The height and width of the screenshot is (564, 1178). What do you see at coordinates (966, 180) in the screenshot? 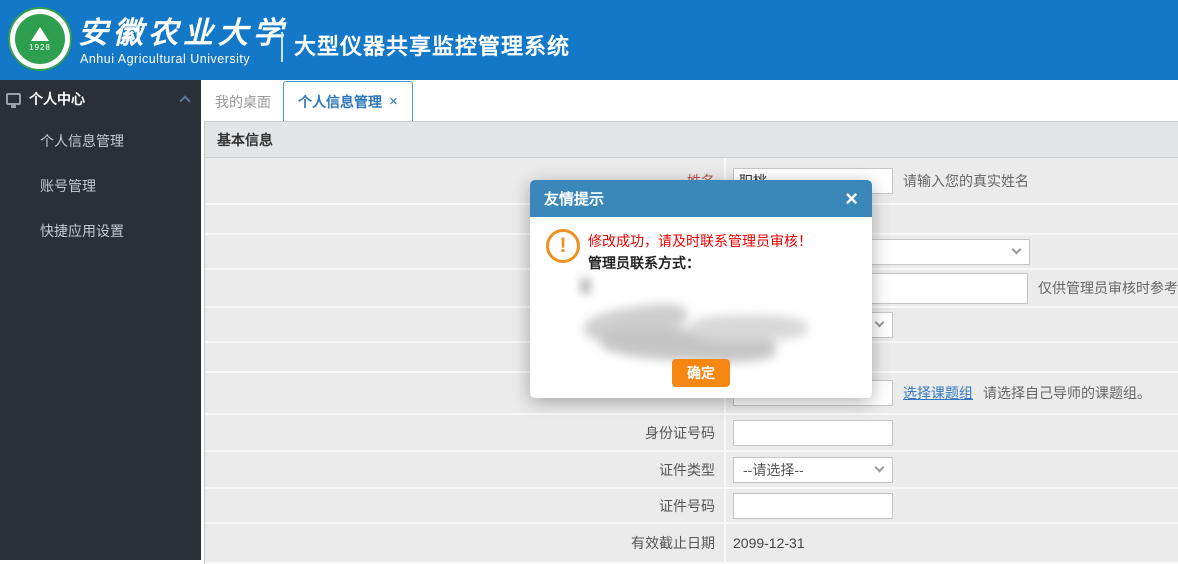
I see `field-hint: 请输入您的真实姓名` at bounding box center [966, 180].